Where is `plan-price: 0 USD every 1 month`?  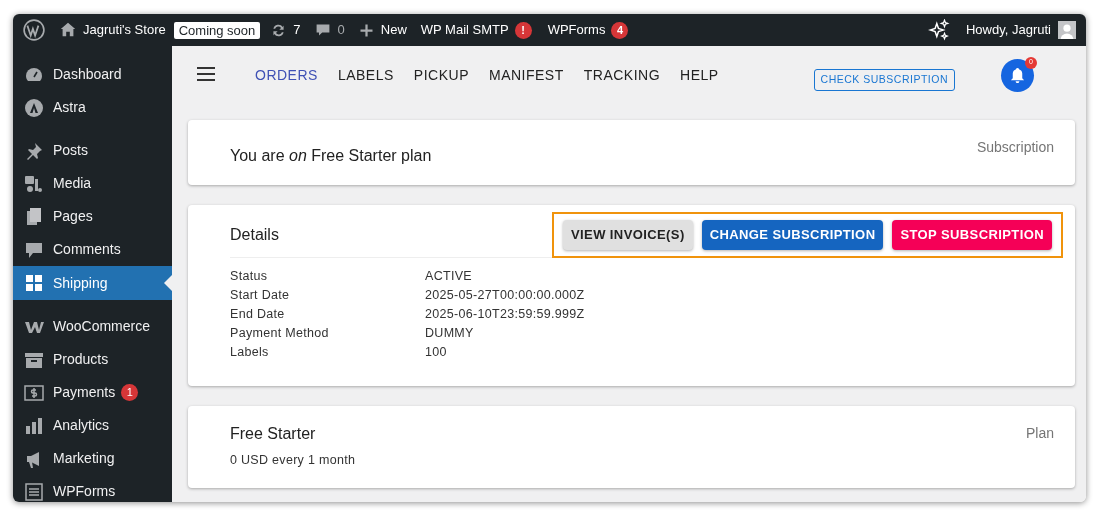 plan-price: 0 USD every 1 month is located at coordinates (293, 460).